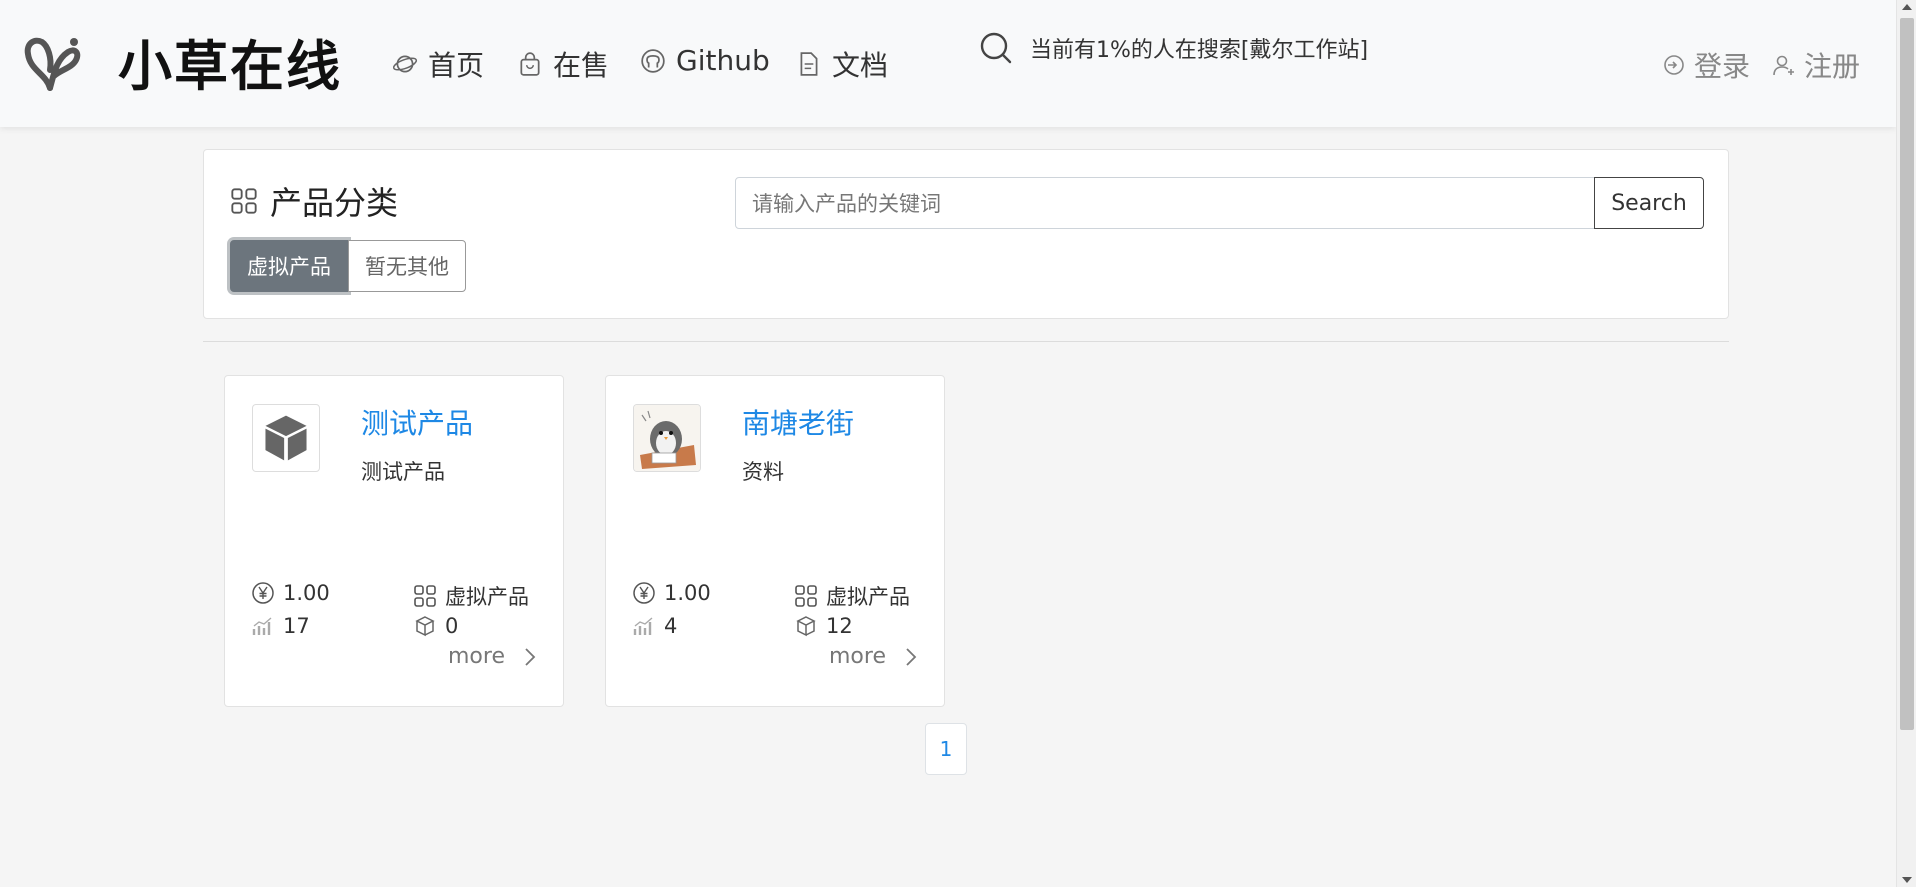 This screenshot has height=887, width=1916. I want to click on register-label: 注册, so click(1832, 66).